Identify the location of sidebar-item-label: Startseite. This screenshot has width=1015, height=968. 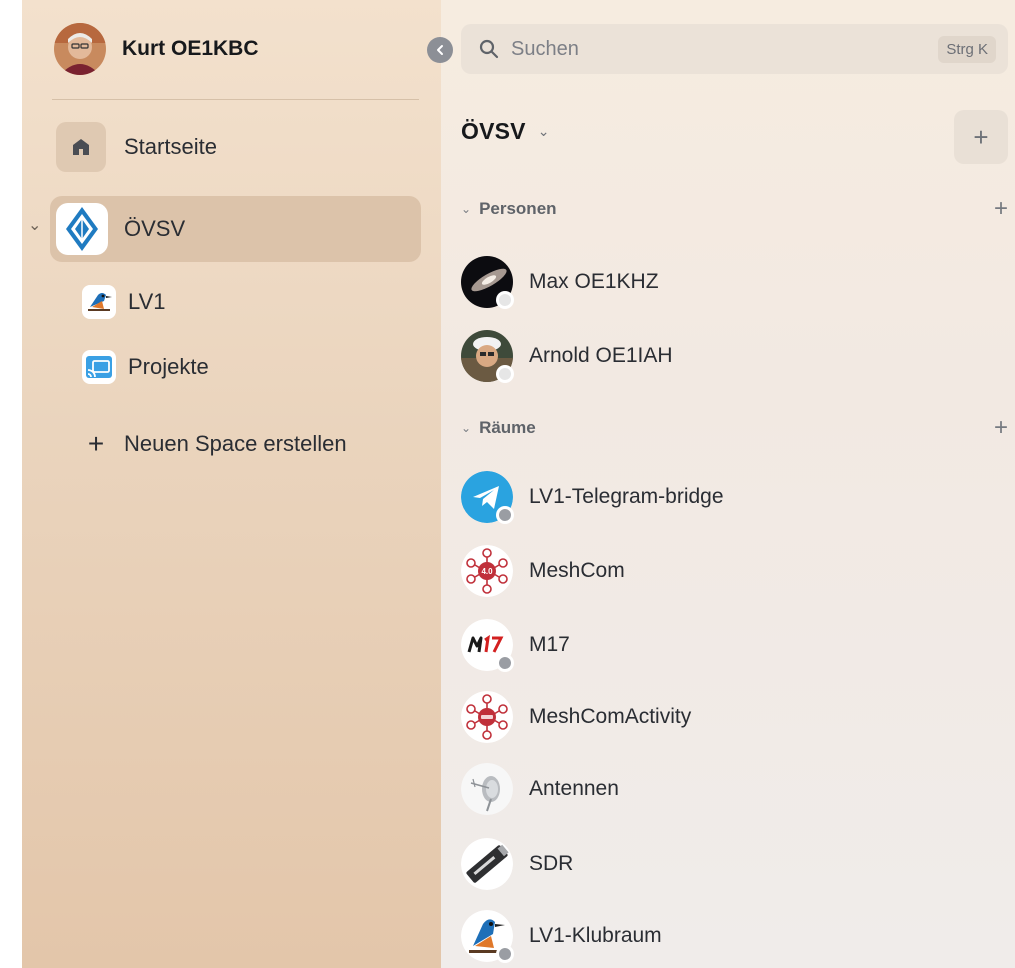
(170, 146).